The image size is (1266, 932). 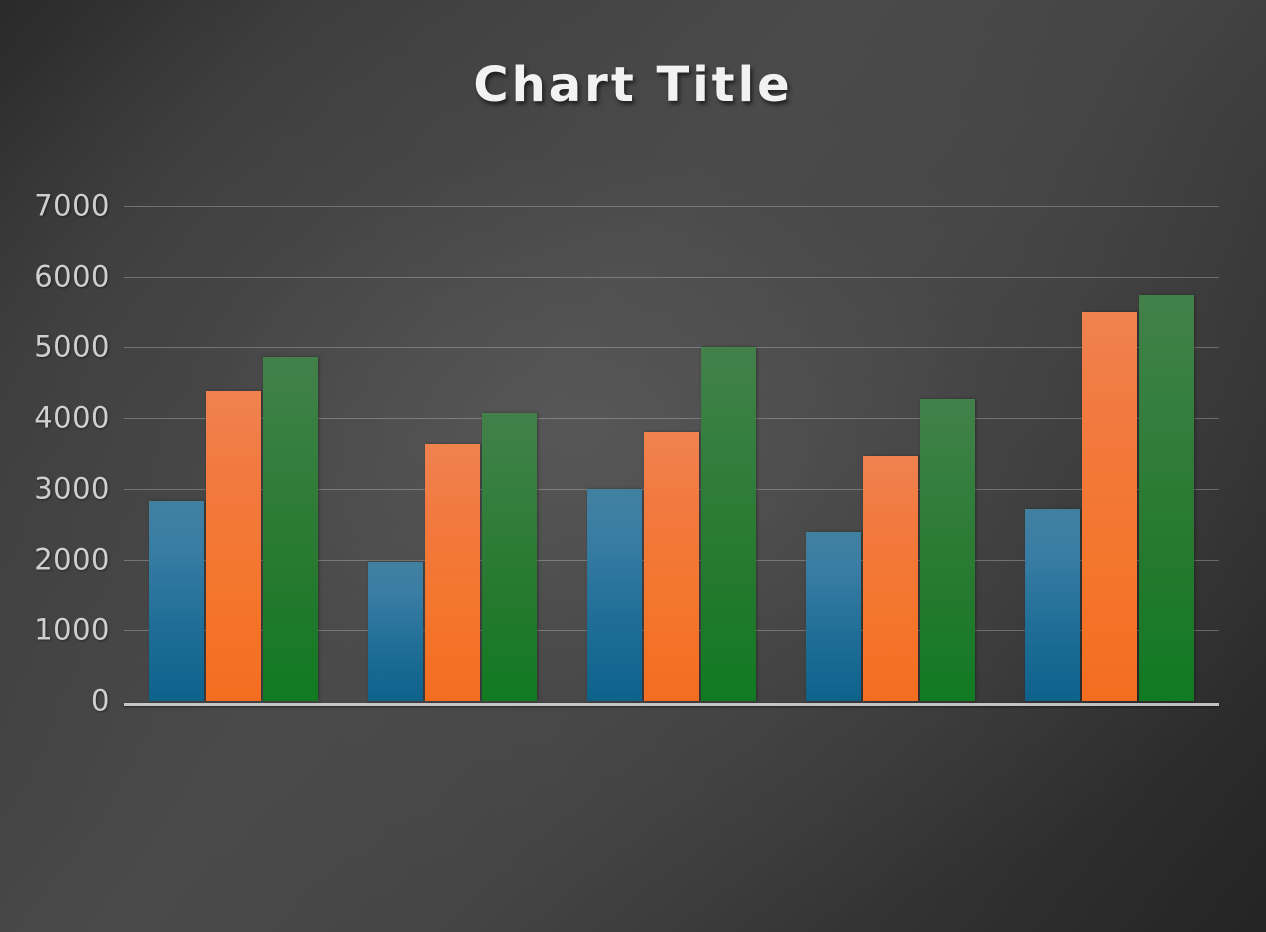 I want to click on y-axis-tick-label: 0, so click(x=100, y=700).